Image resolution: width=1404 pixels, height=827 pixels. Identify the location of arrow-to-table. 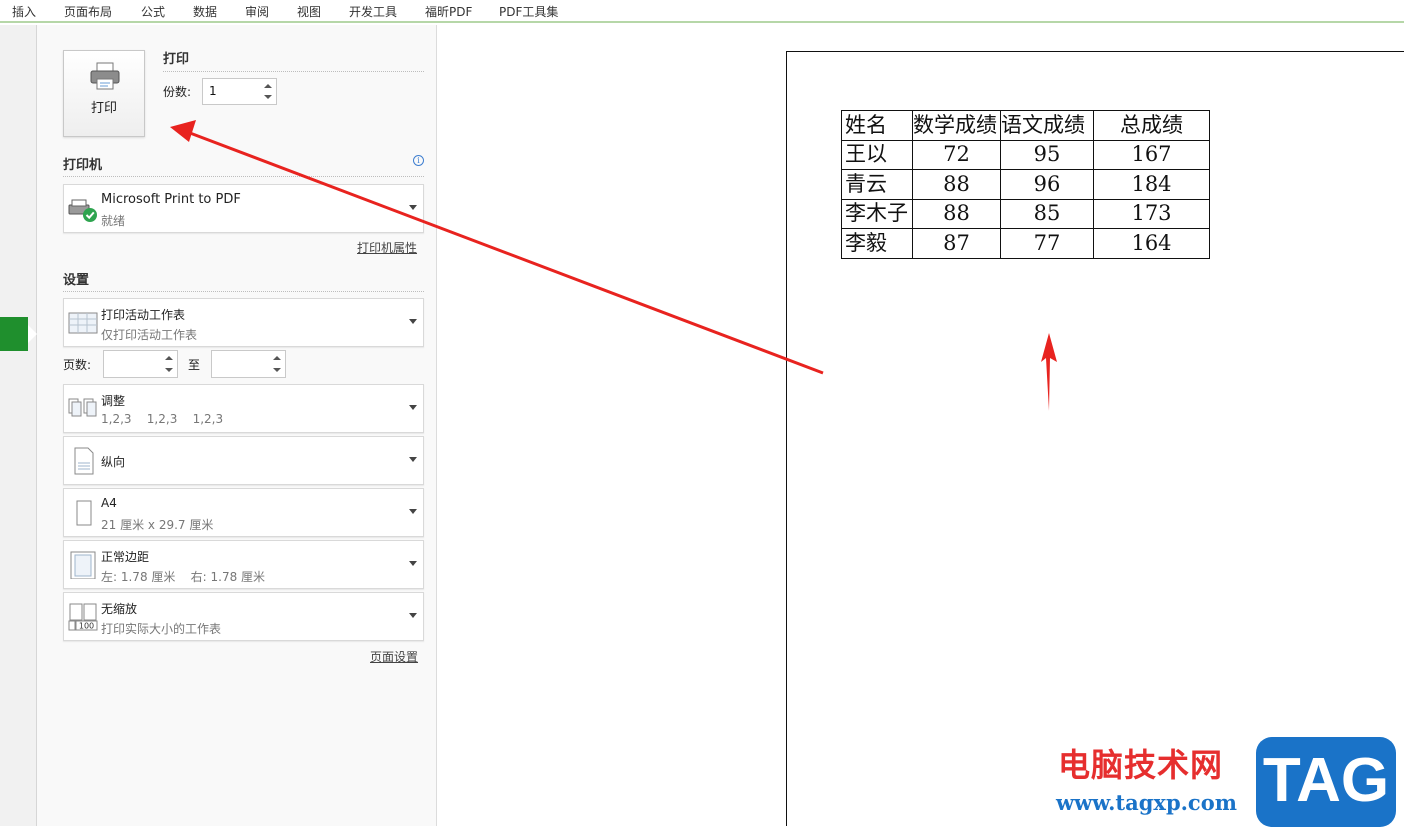
(1049, 372).